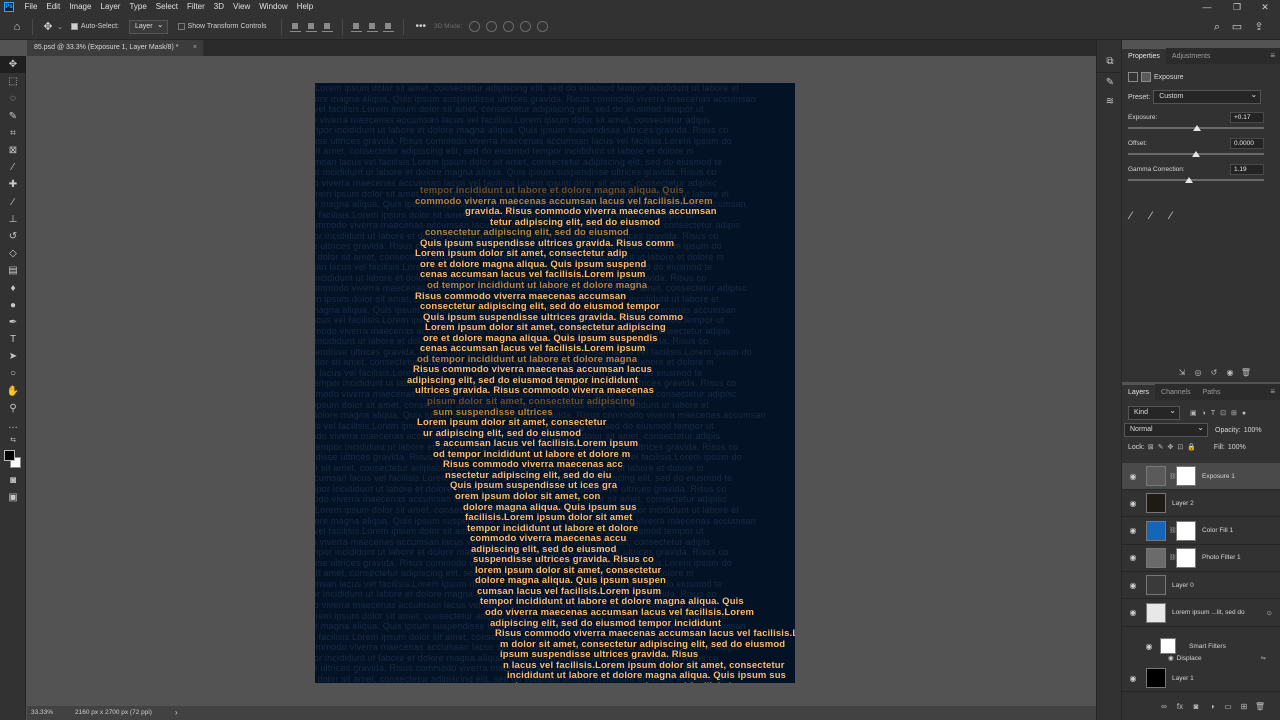 Image resolution: width=1280 pixels, height=720 pixels. Describe the element at coordinates (242, 7) in the screenshot. I see `menu-view: View` at that location.